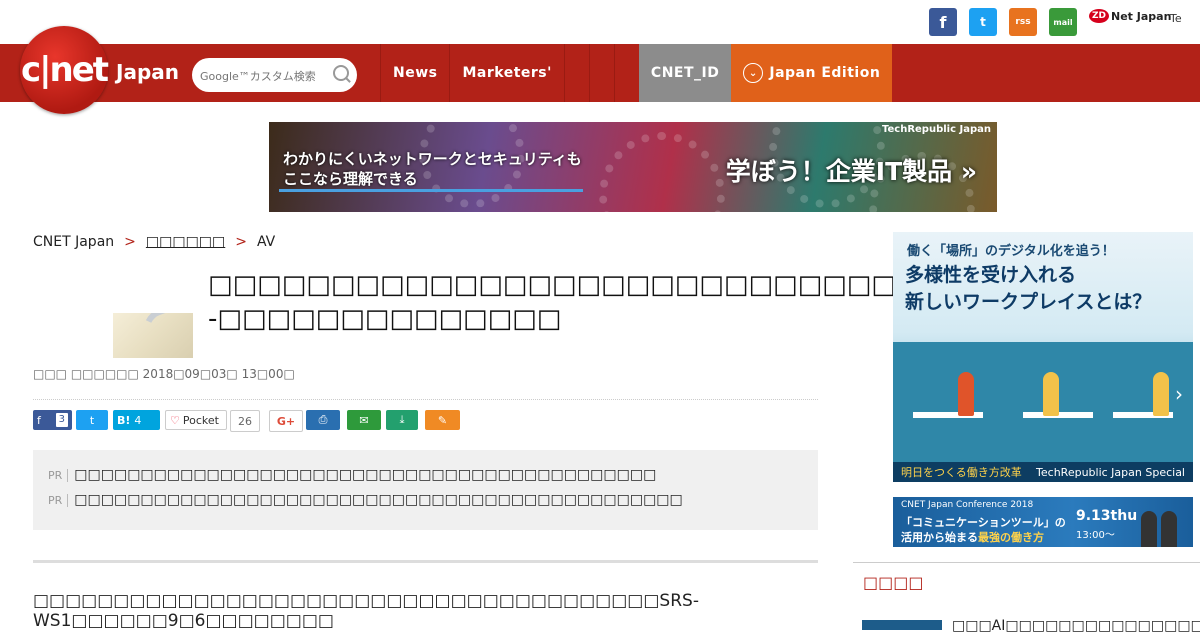 Image resolution: width=1200 pixels, height=634 pixels. I want to click on twitter-share-button: t, so click(92, 420).